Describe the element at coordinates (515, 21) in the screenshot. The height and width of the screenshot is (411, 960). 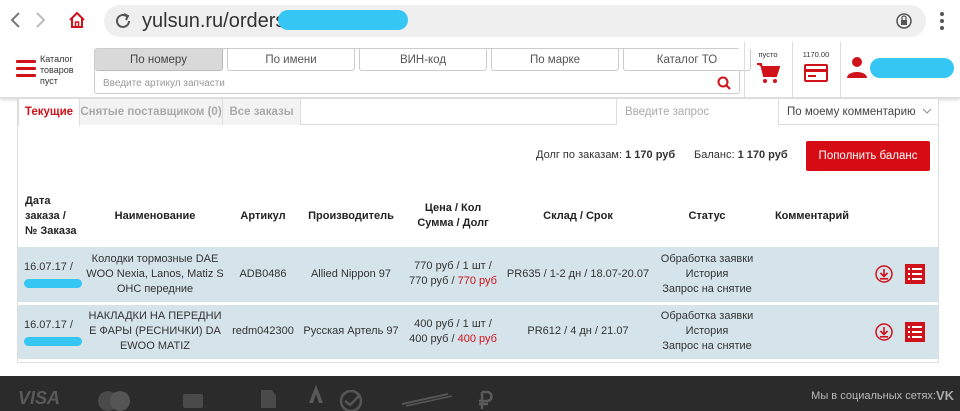
I see `address-bar: yulsun.ru/orders/` at that location.